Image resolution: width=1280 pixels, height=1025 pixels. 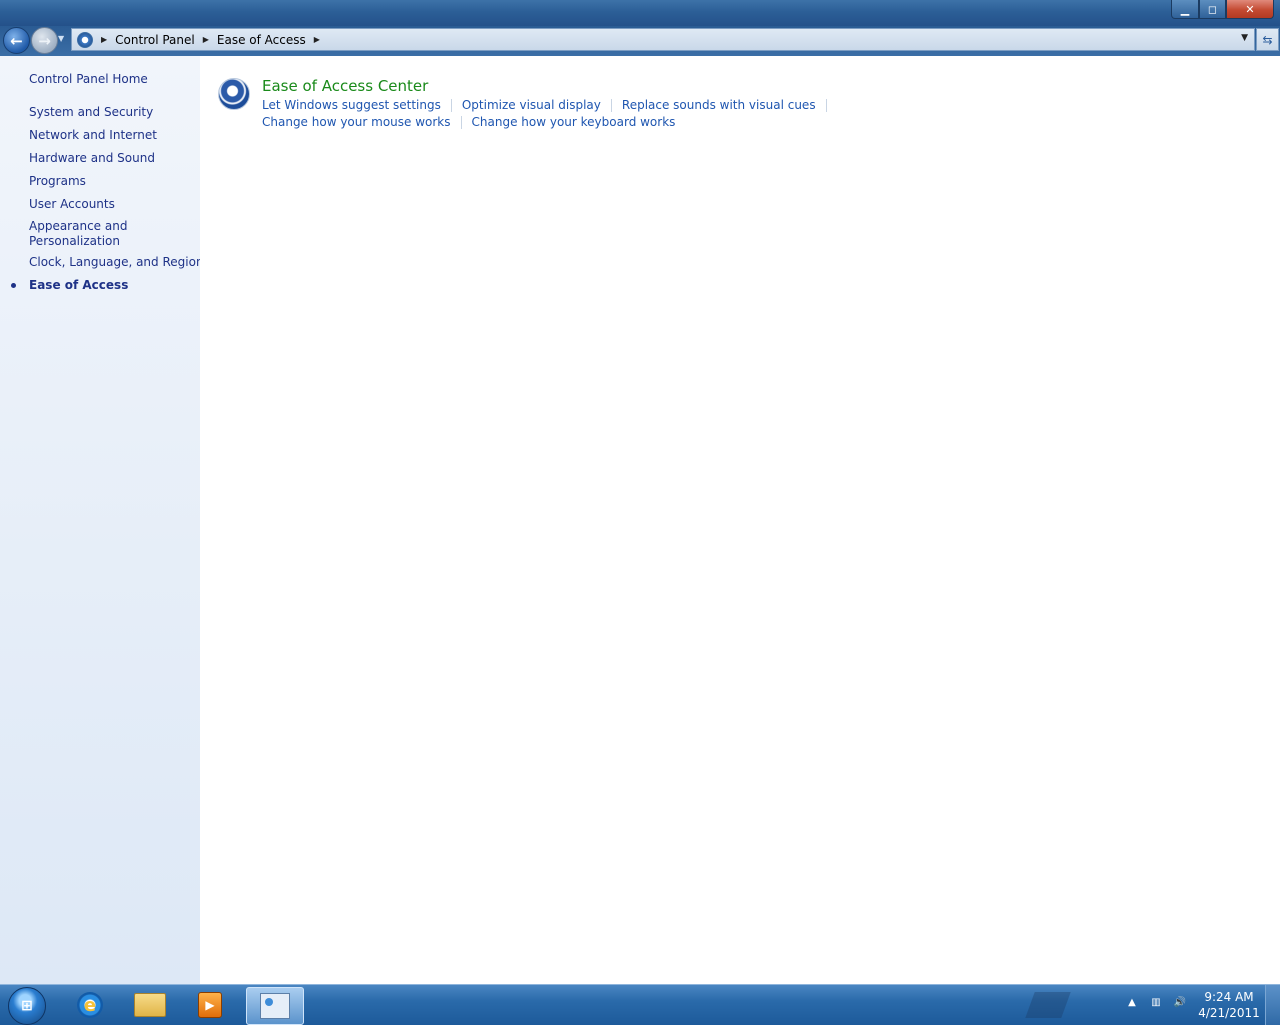 What do you see at coordinates (78, 285) in the screenshot?
I see `sidebar-item-ease-of-access: Ease of Access` at bounding box center [78, 285].